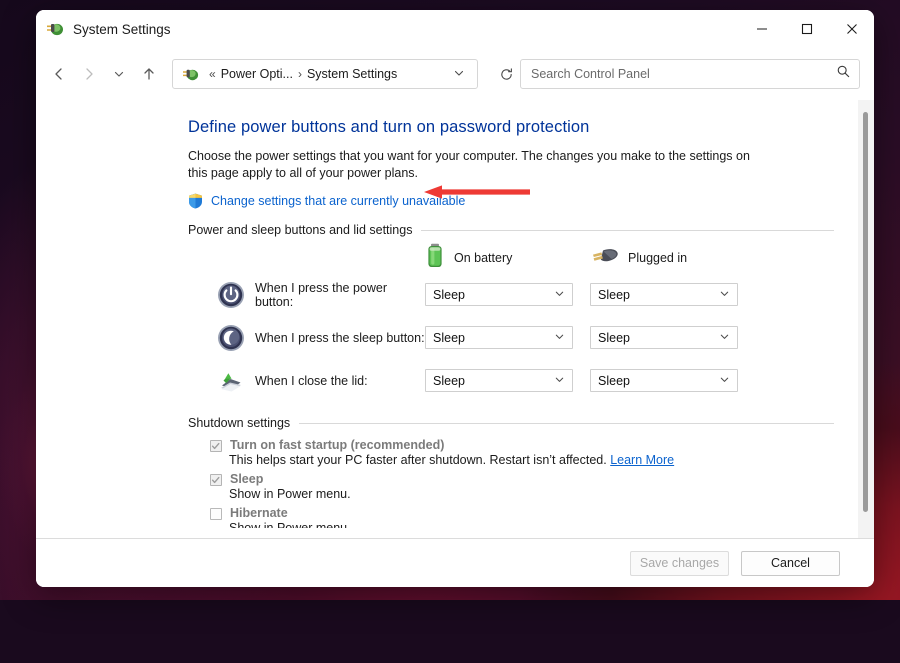 The image size is (900, 663). I want to click on column-headers: On battery Plugged in, so click(511, 258).